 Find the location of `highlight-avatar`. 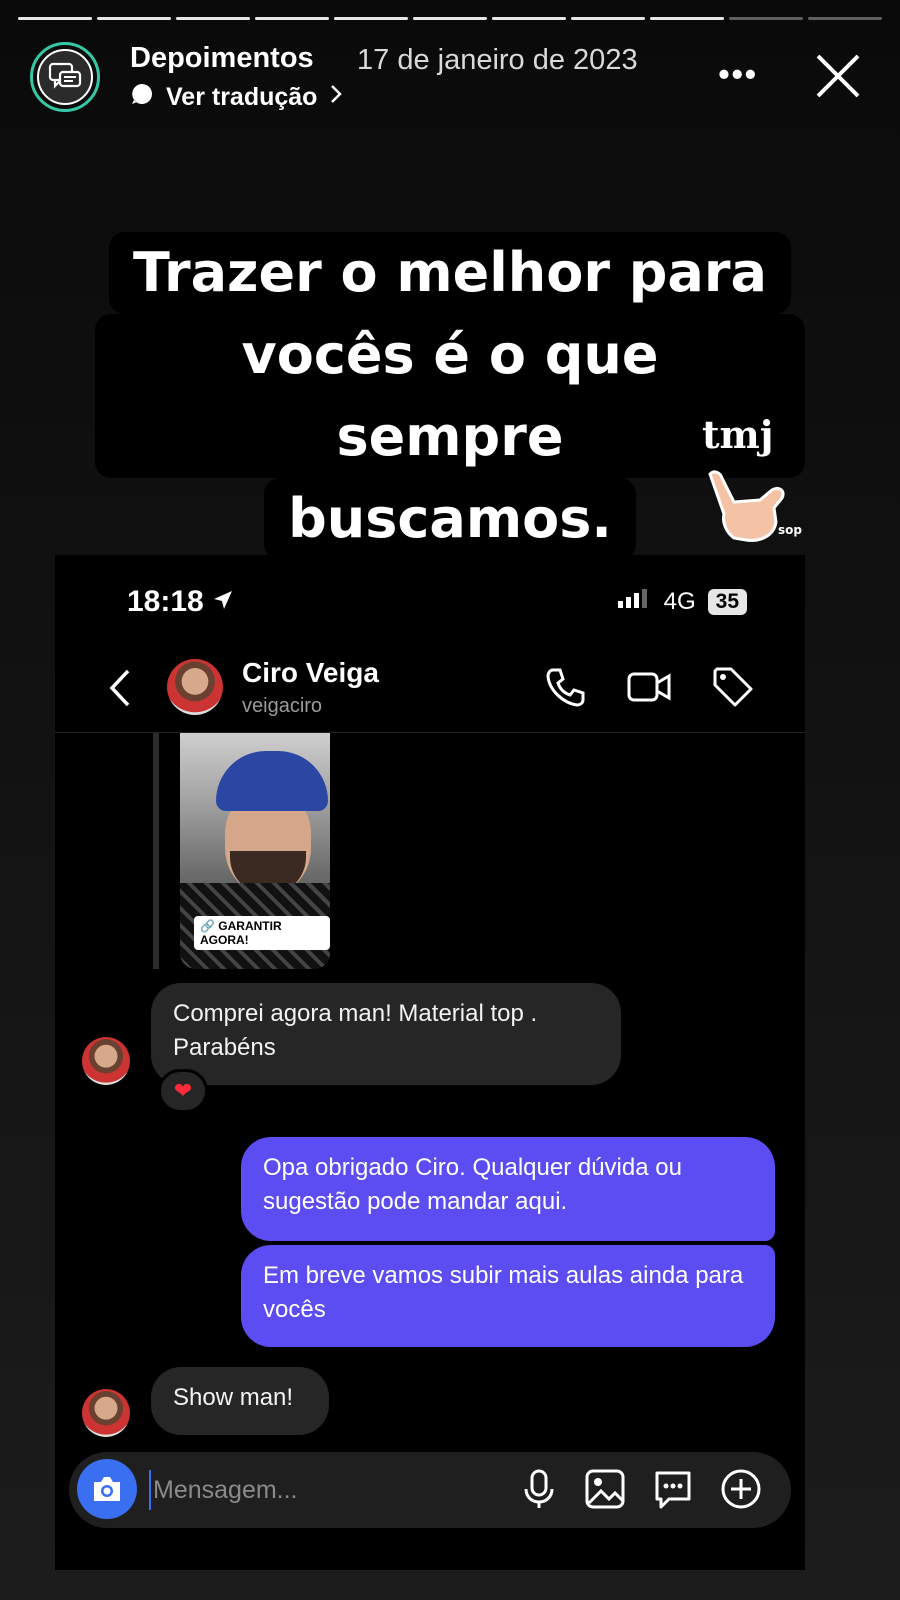

highlight-avatar is located at coordinates (65, 77).